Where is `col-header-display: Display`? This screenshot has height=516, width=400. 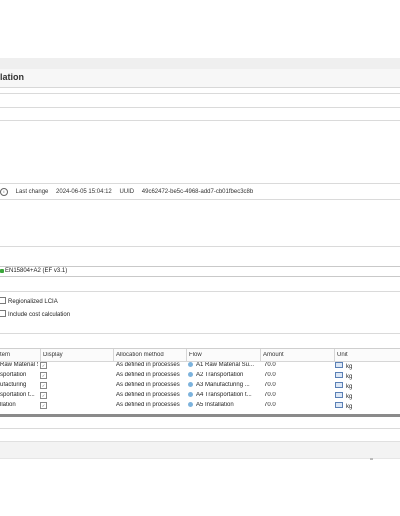 col-header-display: Display is located at coordinates (53, 355).